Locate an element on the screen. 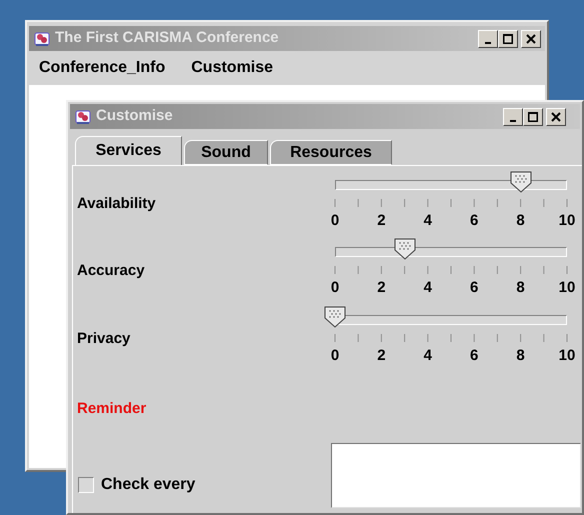 The width and height of the screenshot is (584, 515). tab: Resources is located at coordinates (331, 152).